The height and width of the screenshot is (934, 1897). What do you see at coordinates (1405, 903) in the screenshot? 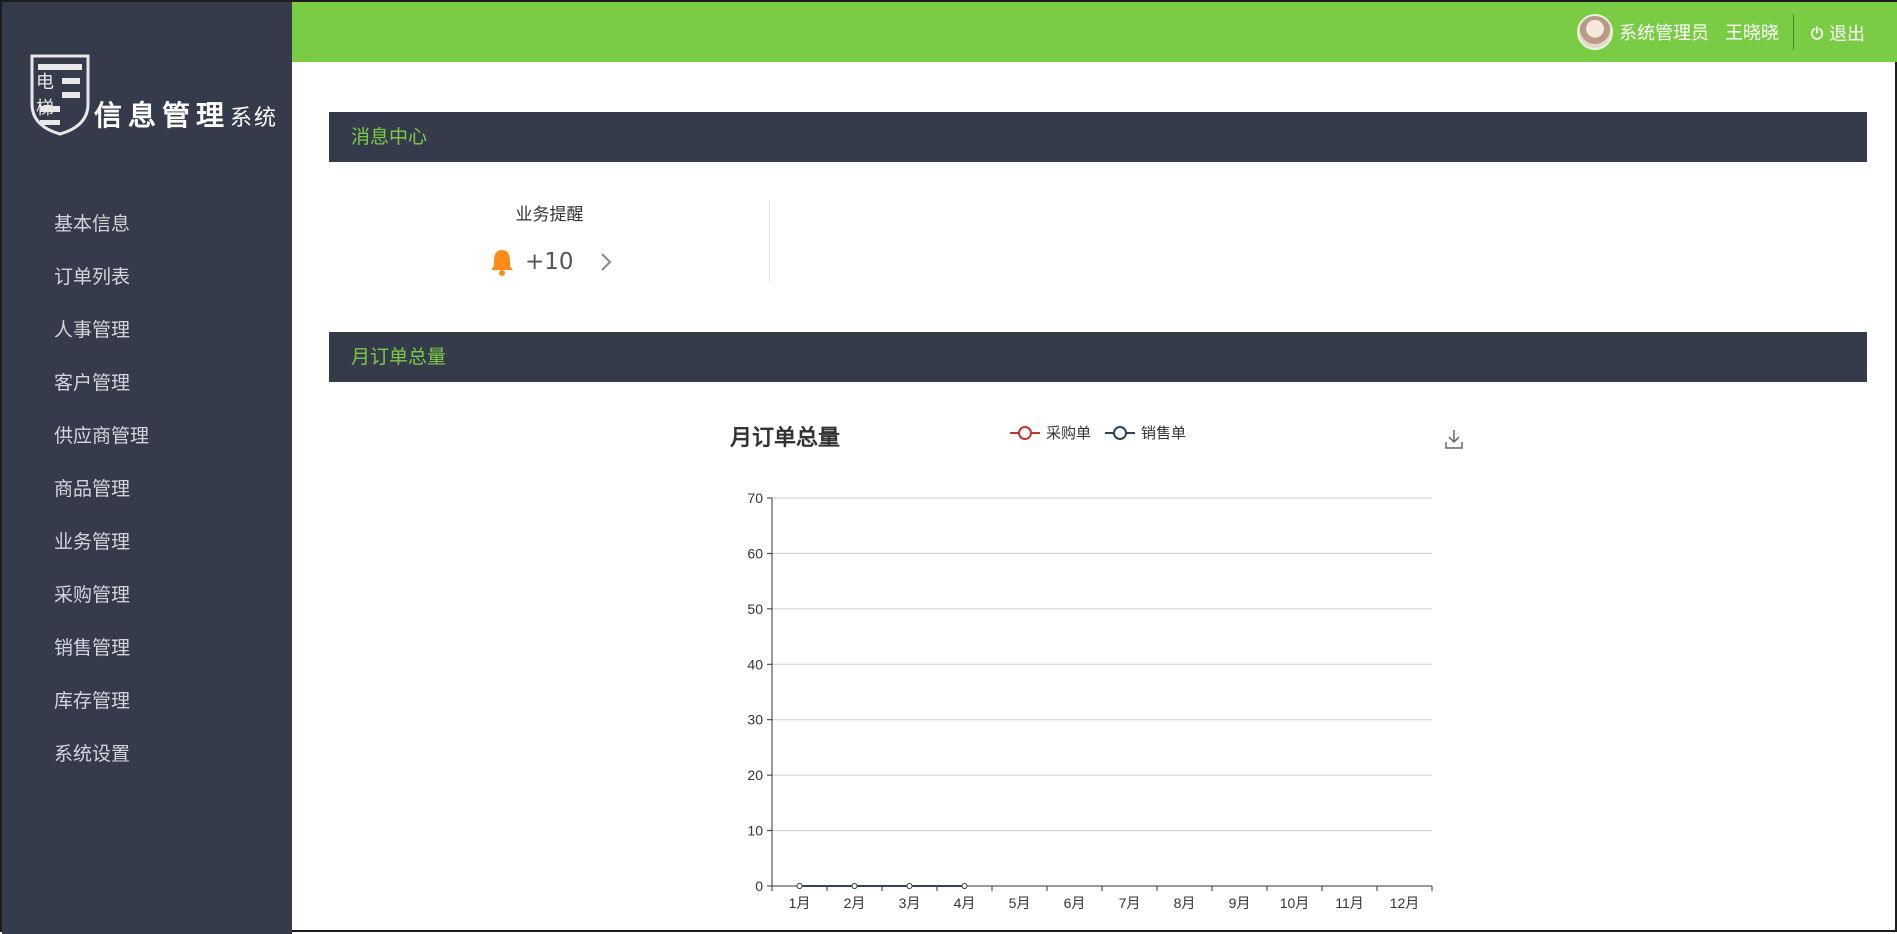
I see `x-tick-label: 12月` at bounding box center [1405, 903].